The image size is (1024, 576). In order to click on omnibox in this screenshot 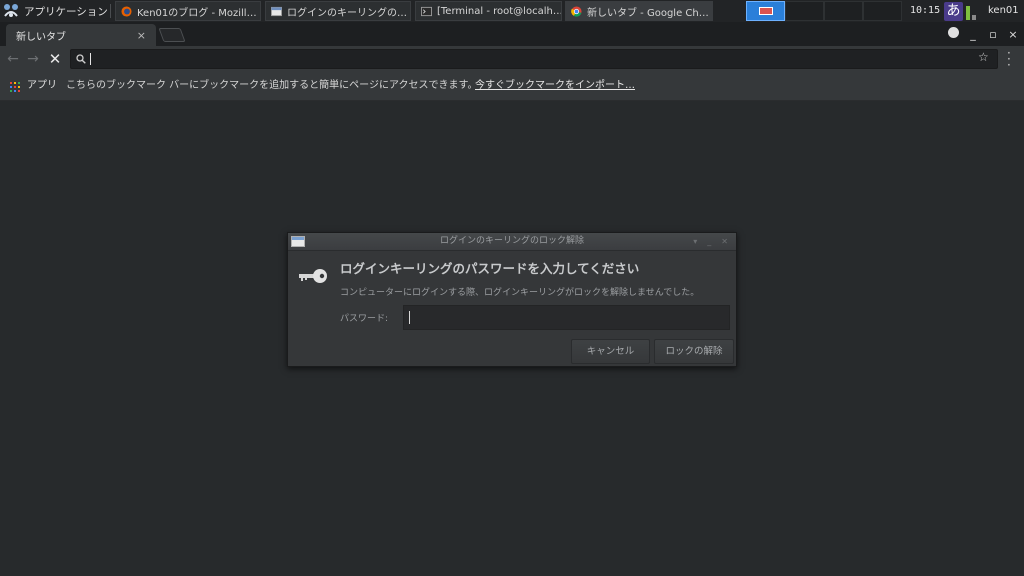, I will do `click(534, 59)`.